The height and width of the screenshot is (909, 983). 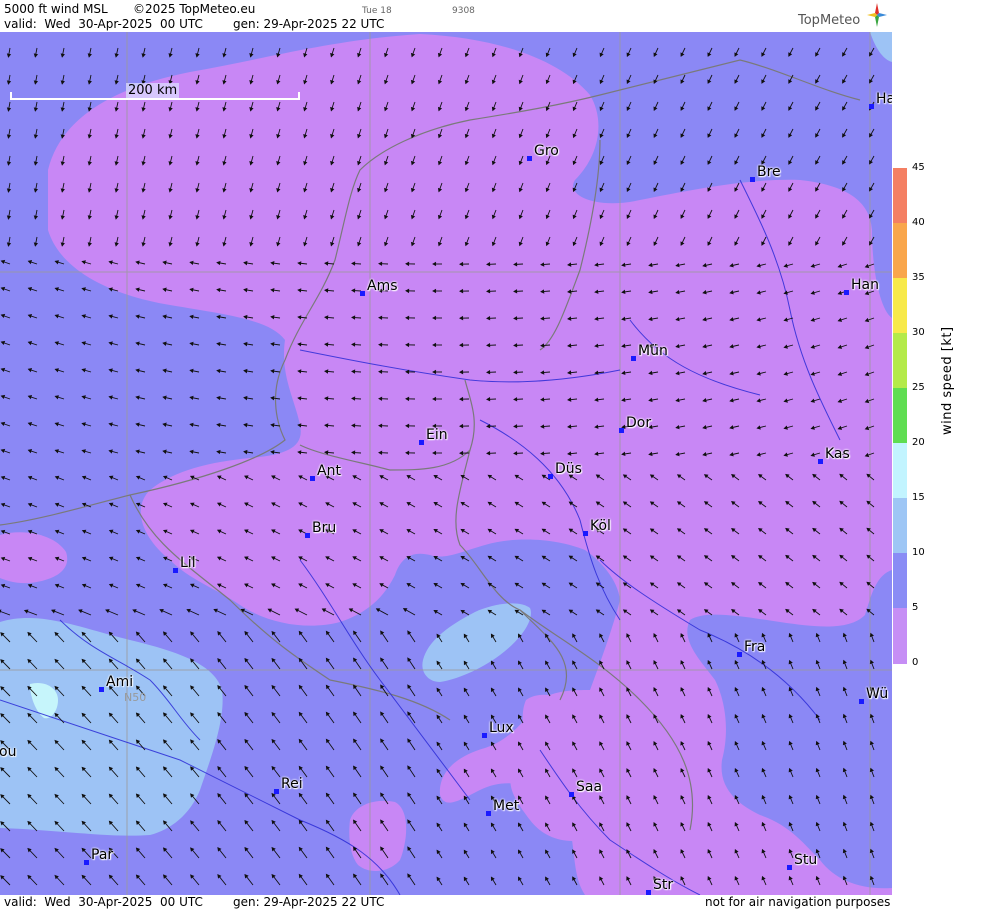 What do you see at coordinates (806, 860) in the screenshot?
I see `city-label: Stu` at bounding box center [806, 860].